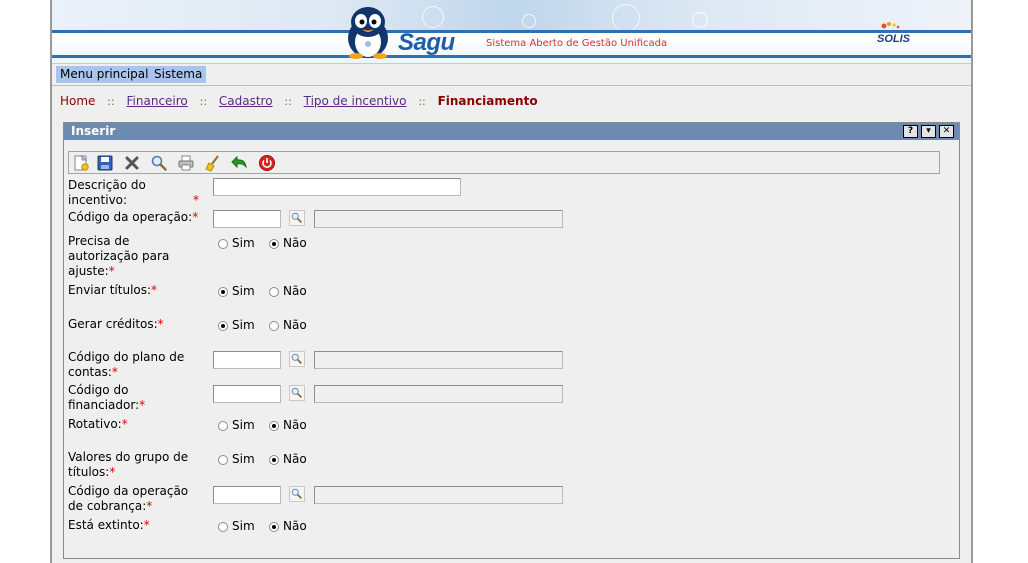  Describe the element at coordinates (133, 217) in the screenshot. I see `label-codigo-operacao: Código da operação:*` at that location.